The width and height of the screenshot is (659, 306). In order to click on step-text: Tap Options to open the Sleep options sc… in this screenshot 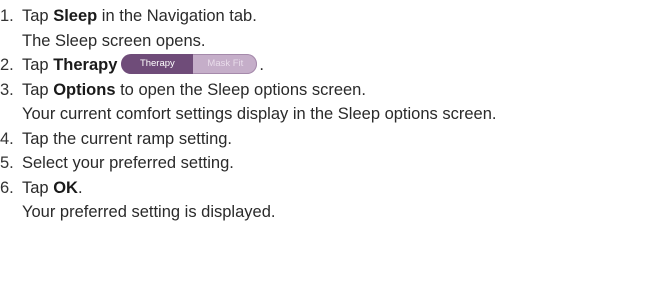, I will do `click(194, 90)`.